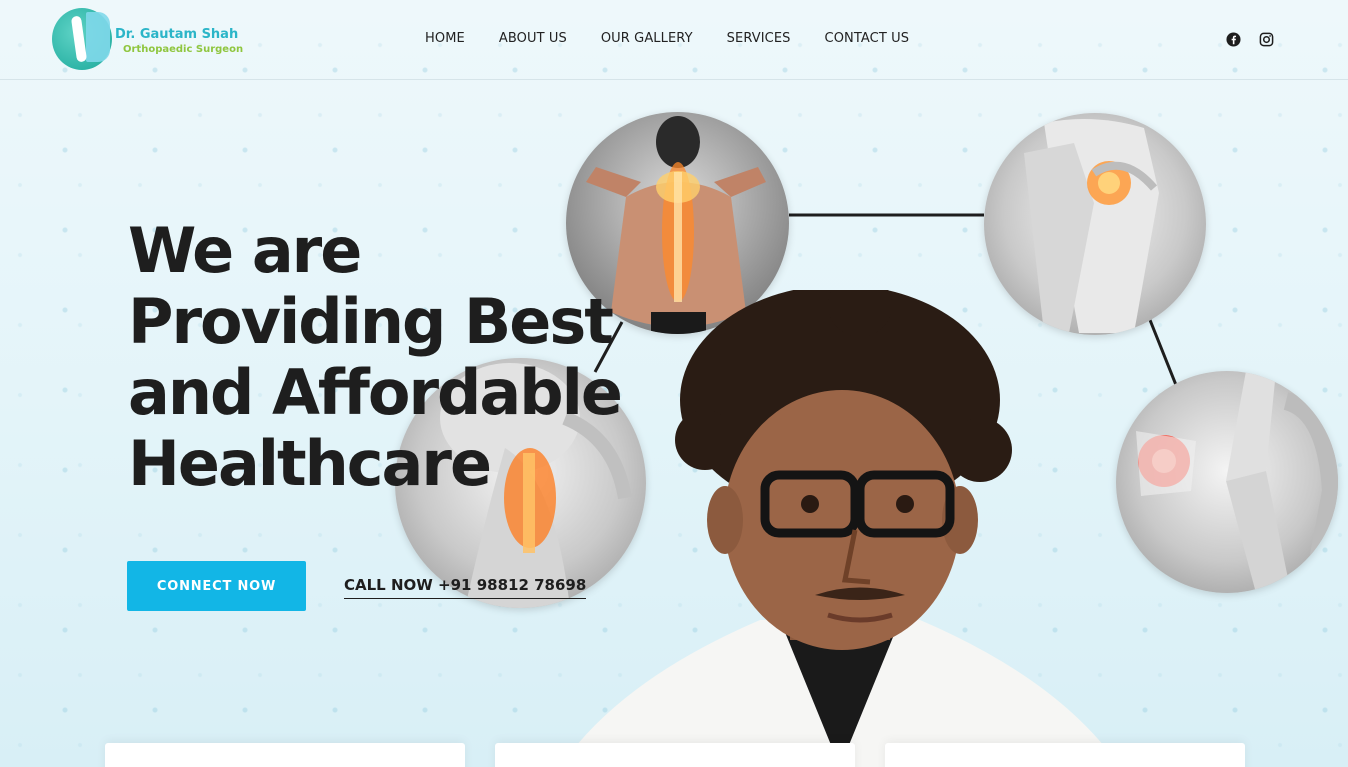  I want to click on instagram-icon, so click(1266, 39).